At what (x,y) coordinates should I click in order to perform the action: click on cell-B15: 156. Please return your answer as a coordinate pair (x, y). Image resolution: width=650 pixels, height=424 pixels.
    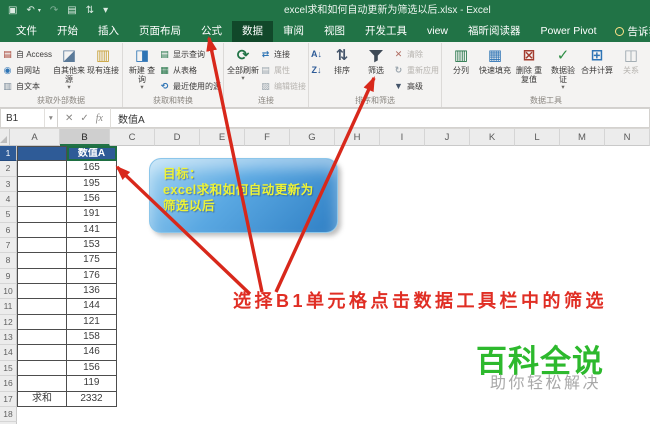
    Looking at the image, I should click on (92, 368).